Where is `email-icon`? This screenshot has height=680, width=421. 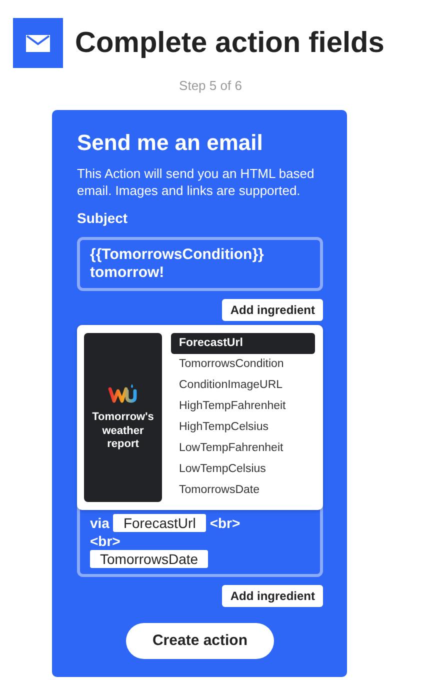 email-icon is located at coordinates (38, 43).